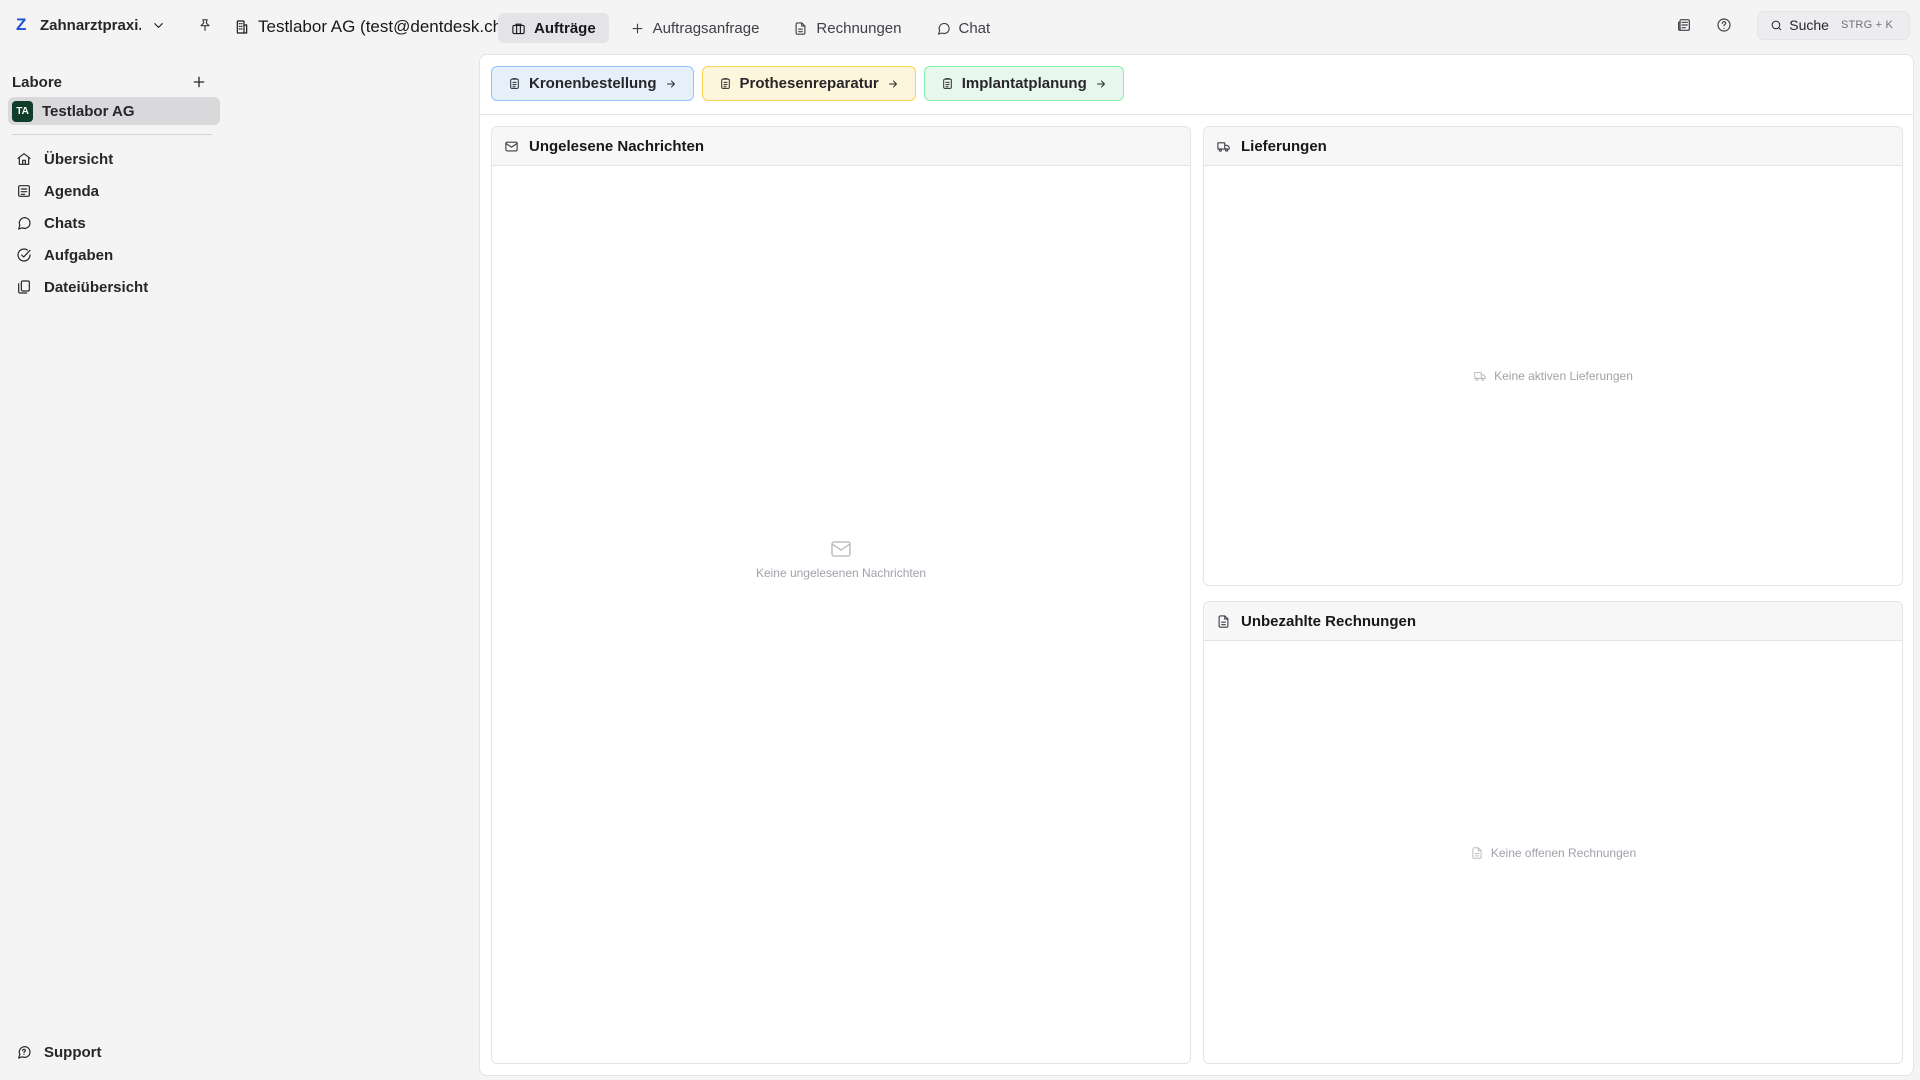  I want to click on main-divider, so click(1196, 114).